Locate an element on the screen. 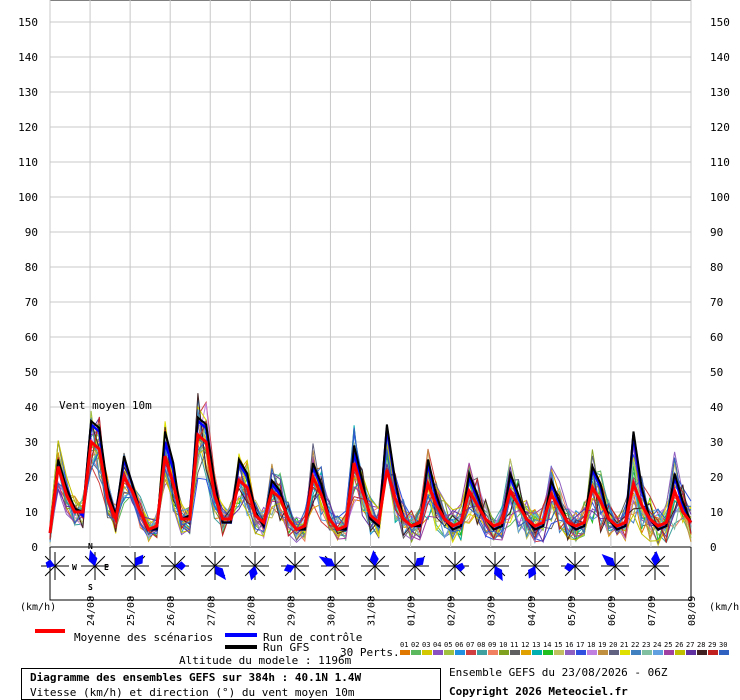 Image resolution: width=740 pixels, height=700 pixels. perturbation-id: 08 is located at coordinates (481, 645).